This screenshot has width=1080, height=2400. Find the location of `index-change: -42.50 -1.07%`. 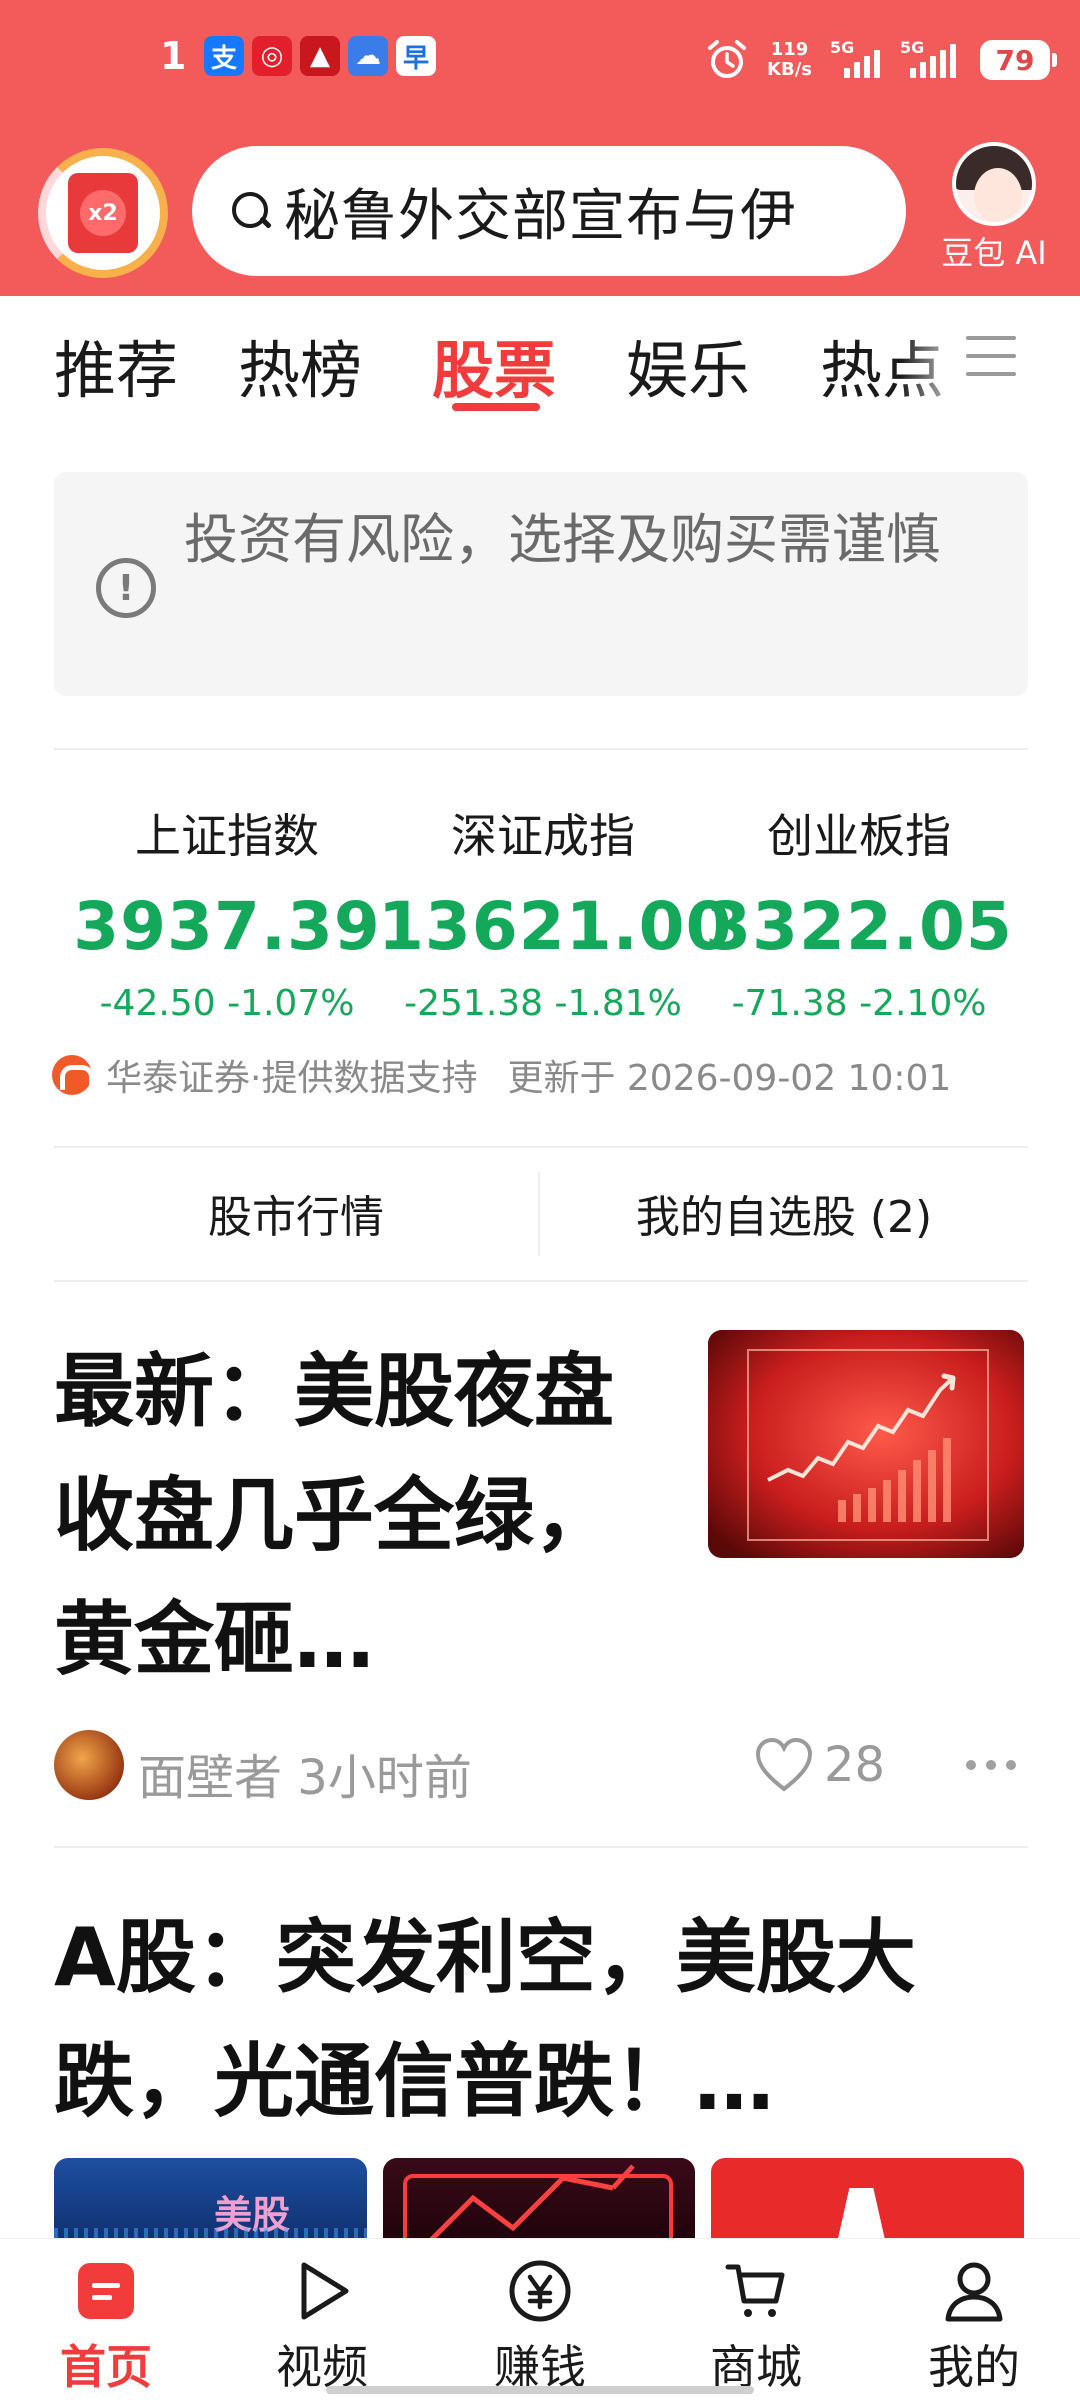

index-change: -42.50 -1.07% is located at coordinates (227, 1003).